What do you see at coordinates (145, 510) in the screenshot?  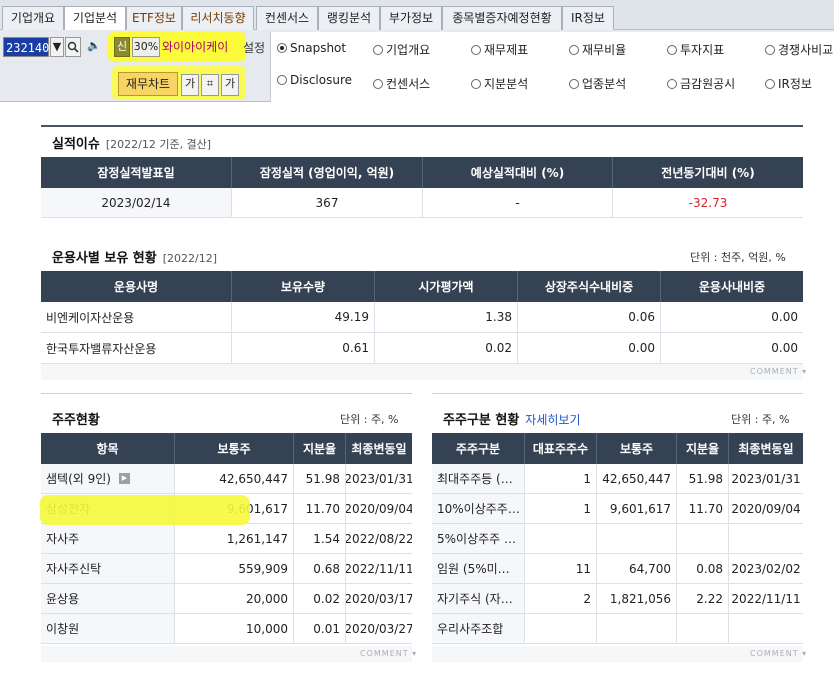 I see `row-highlight` at bounding box center [145, 510].